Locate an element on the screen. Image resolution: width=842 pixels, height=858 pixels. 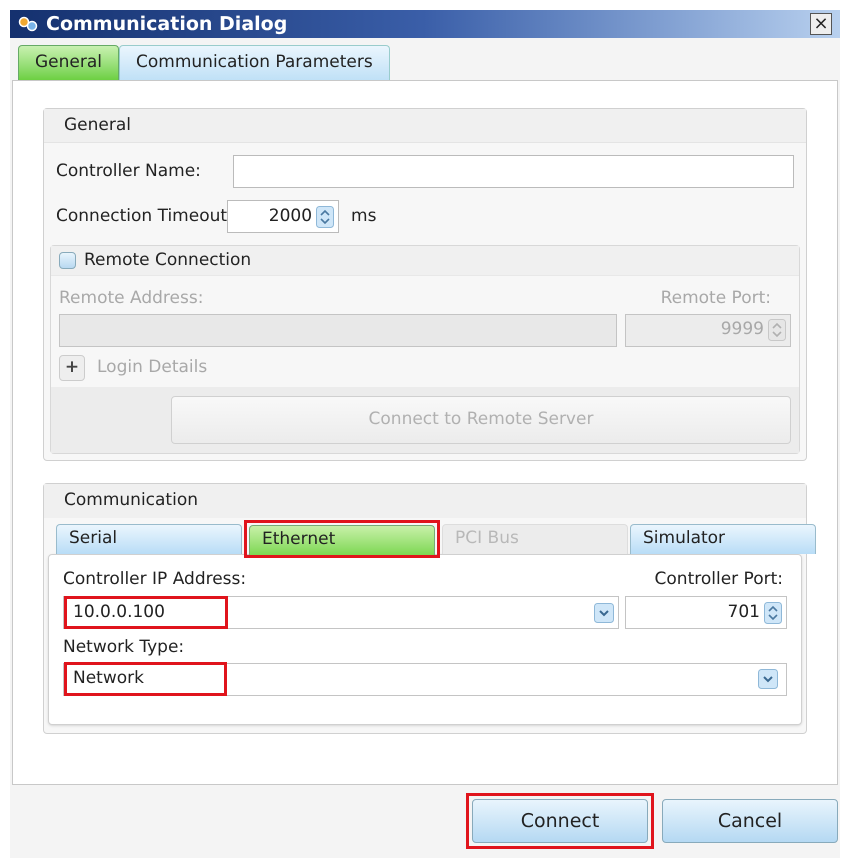
tab: Communication Parameters is located at coordinates (254, 62).